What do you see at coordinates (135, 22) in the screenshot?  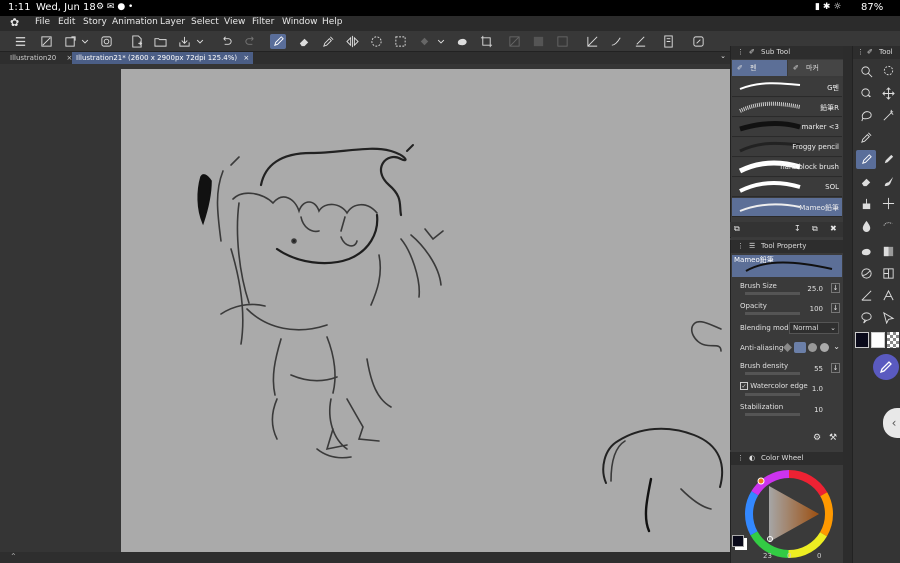 I see `menu-animation: Animation` at bounding box center [135, 22].